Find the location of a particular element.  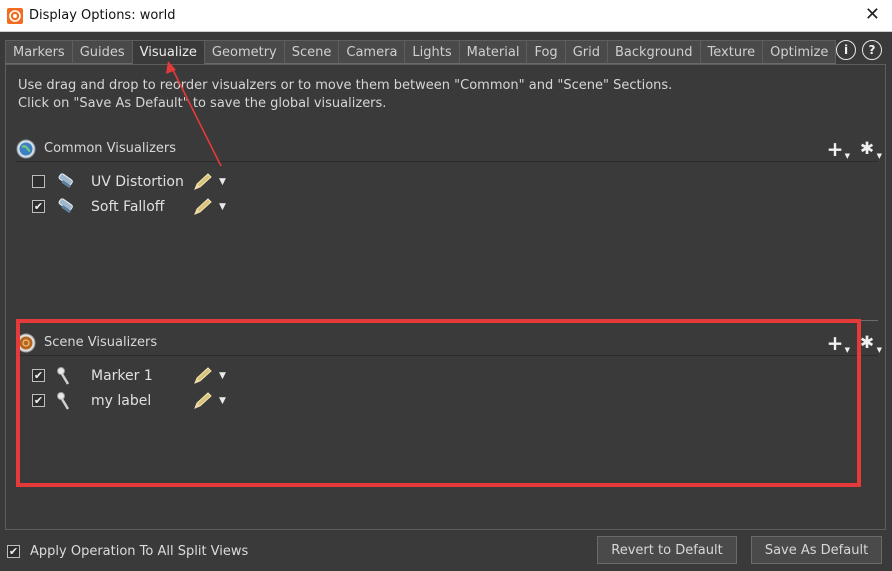

help-buttons: i ? is located at coordinates (859, 50).